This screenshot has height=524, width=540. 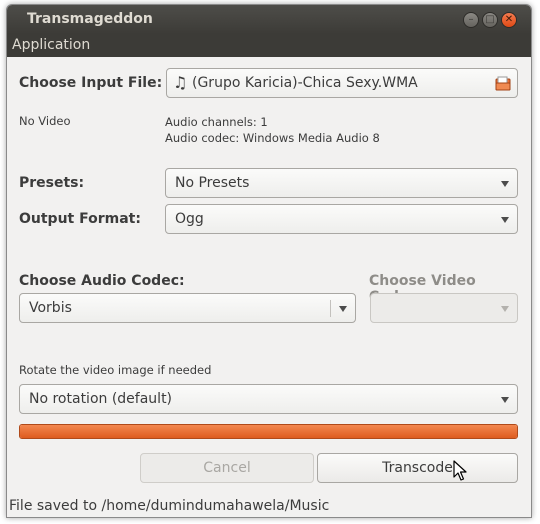 I want to click on progress-bar, so click(x=268, y=431).